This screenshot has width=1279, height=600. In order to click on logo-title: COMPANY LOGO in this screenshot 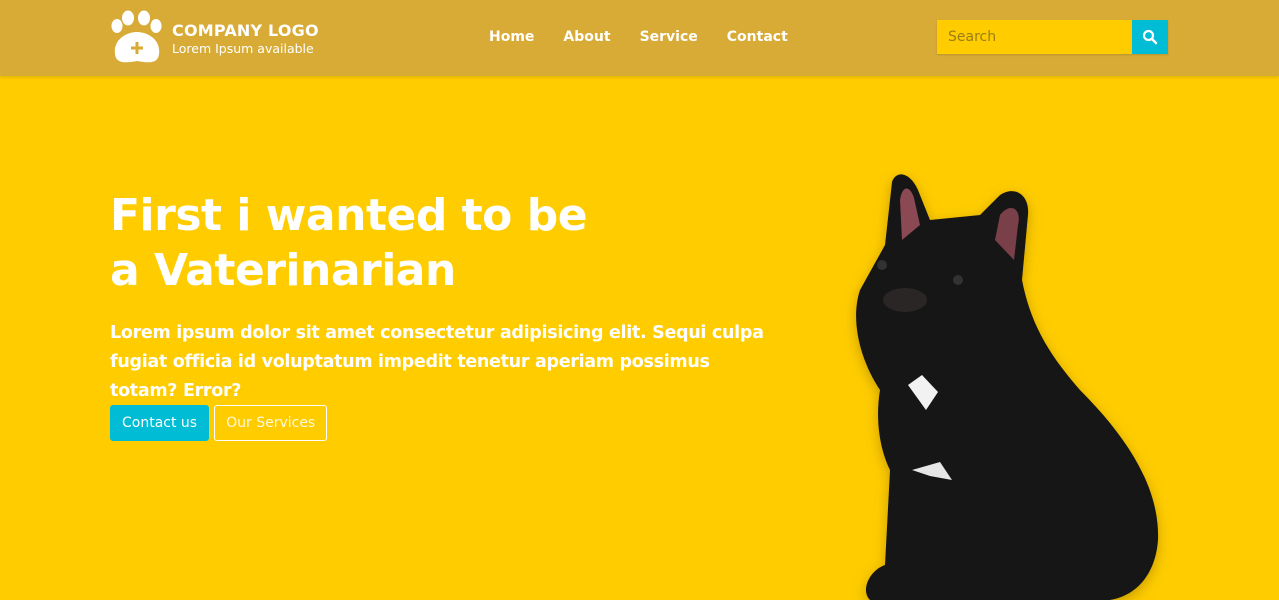, I will do `click(245, 30)`.